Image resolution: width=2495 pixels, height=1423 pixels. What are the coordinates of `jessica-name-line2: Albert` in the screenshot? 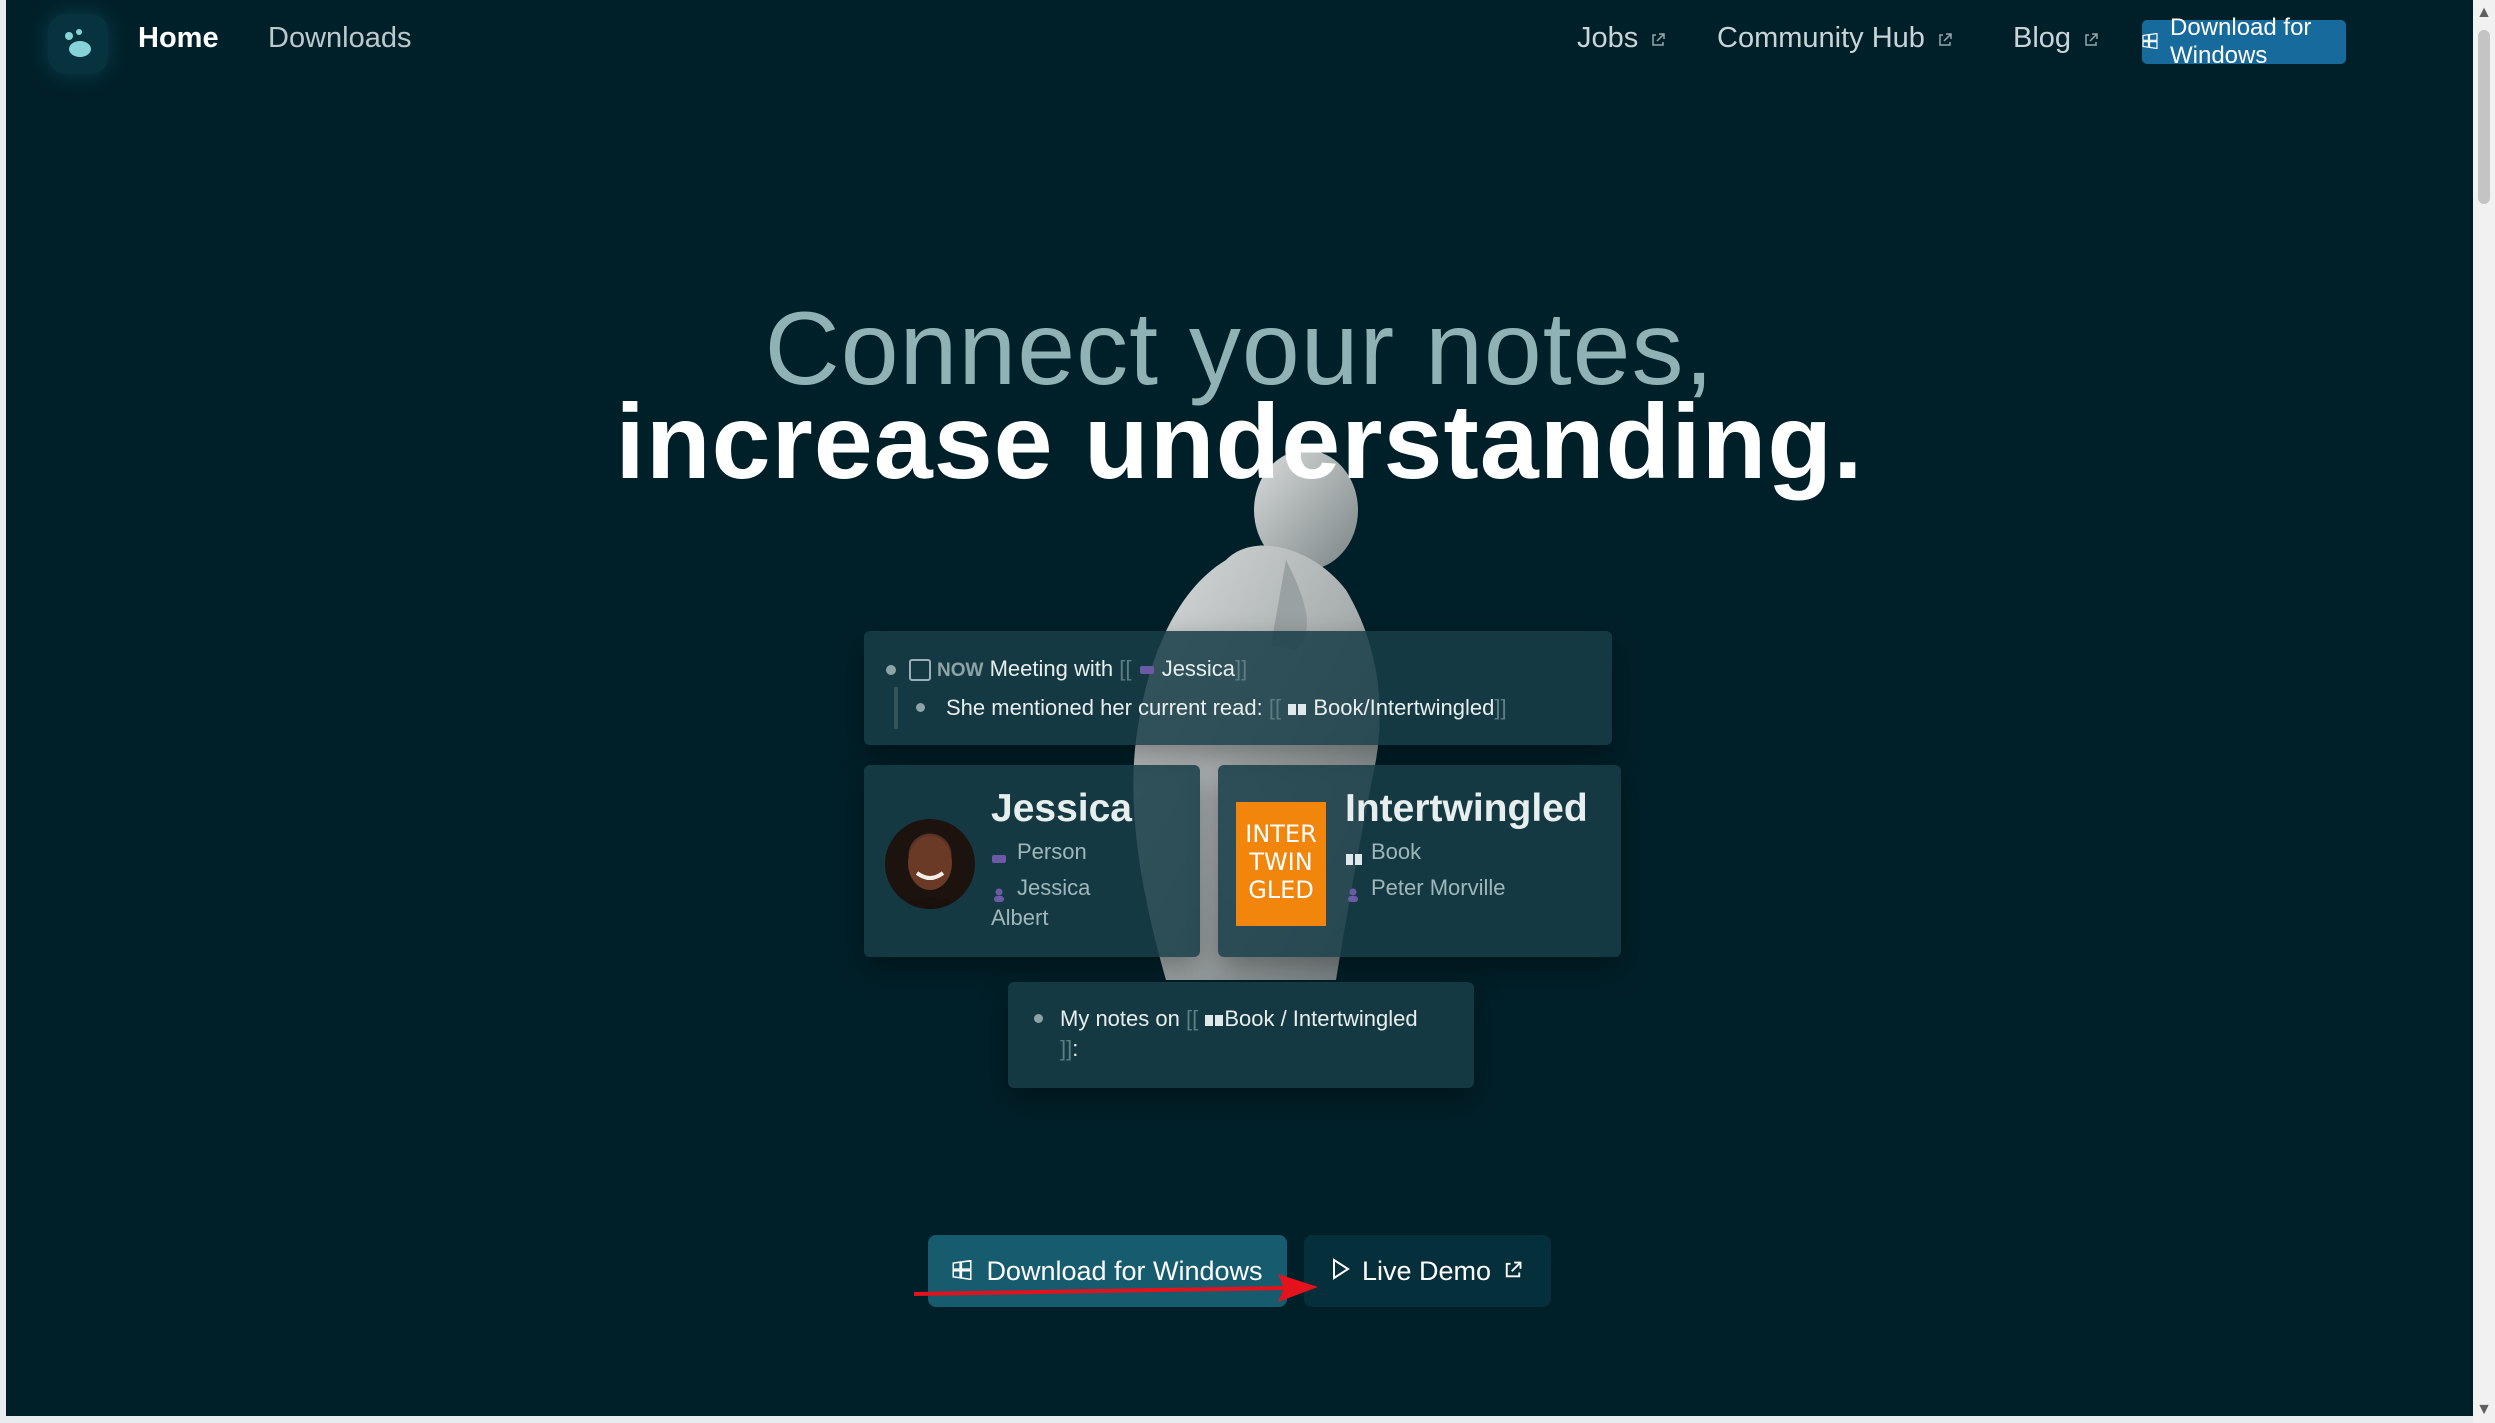 It's located at (1020, 917).